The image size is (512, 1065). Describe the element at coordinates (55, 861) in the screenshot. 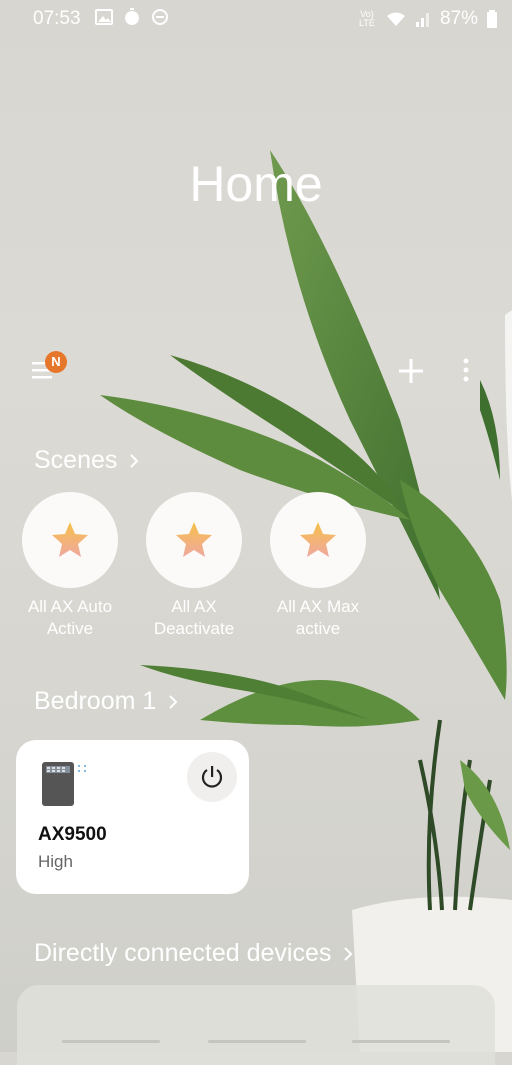

I see `device-status: High` at that location.